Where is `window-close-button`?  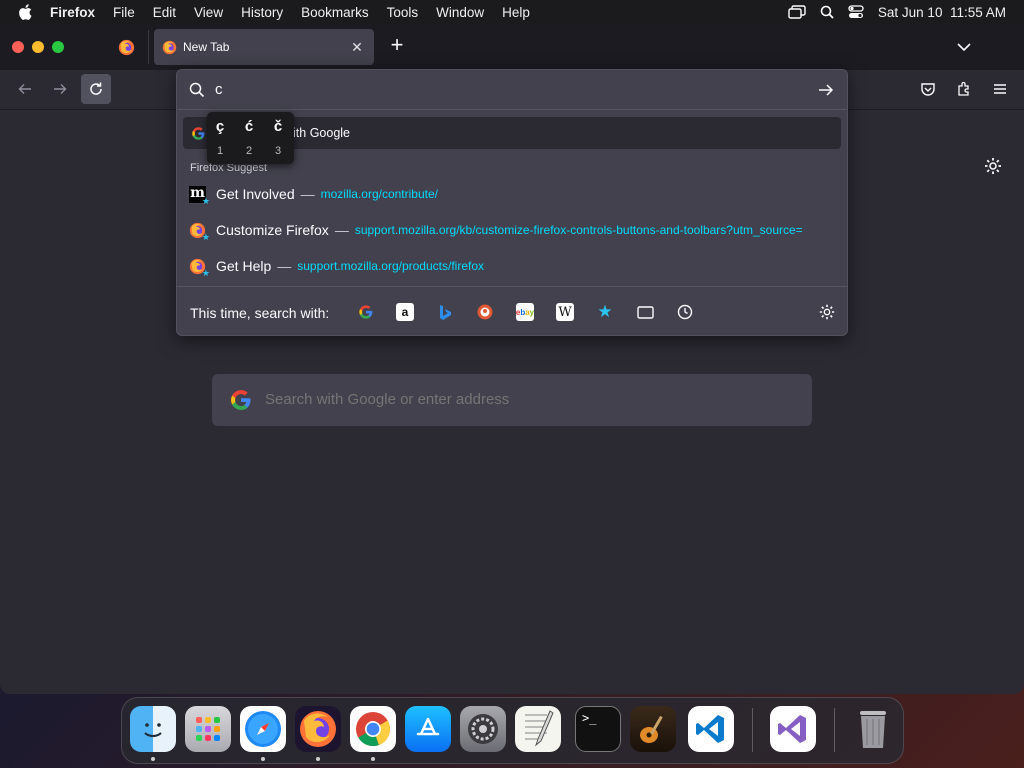 window-close-button is located at coordinates (18, 47).